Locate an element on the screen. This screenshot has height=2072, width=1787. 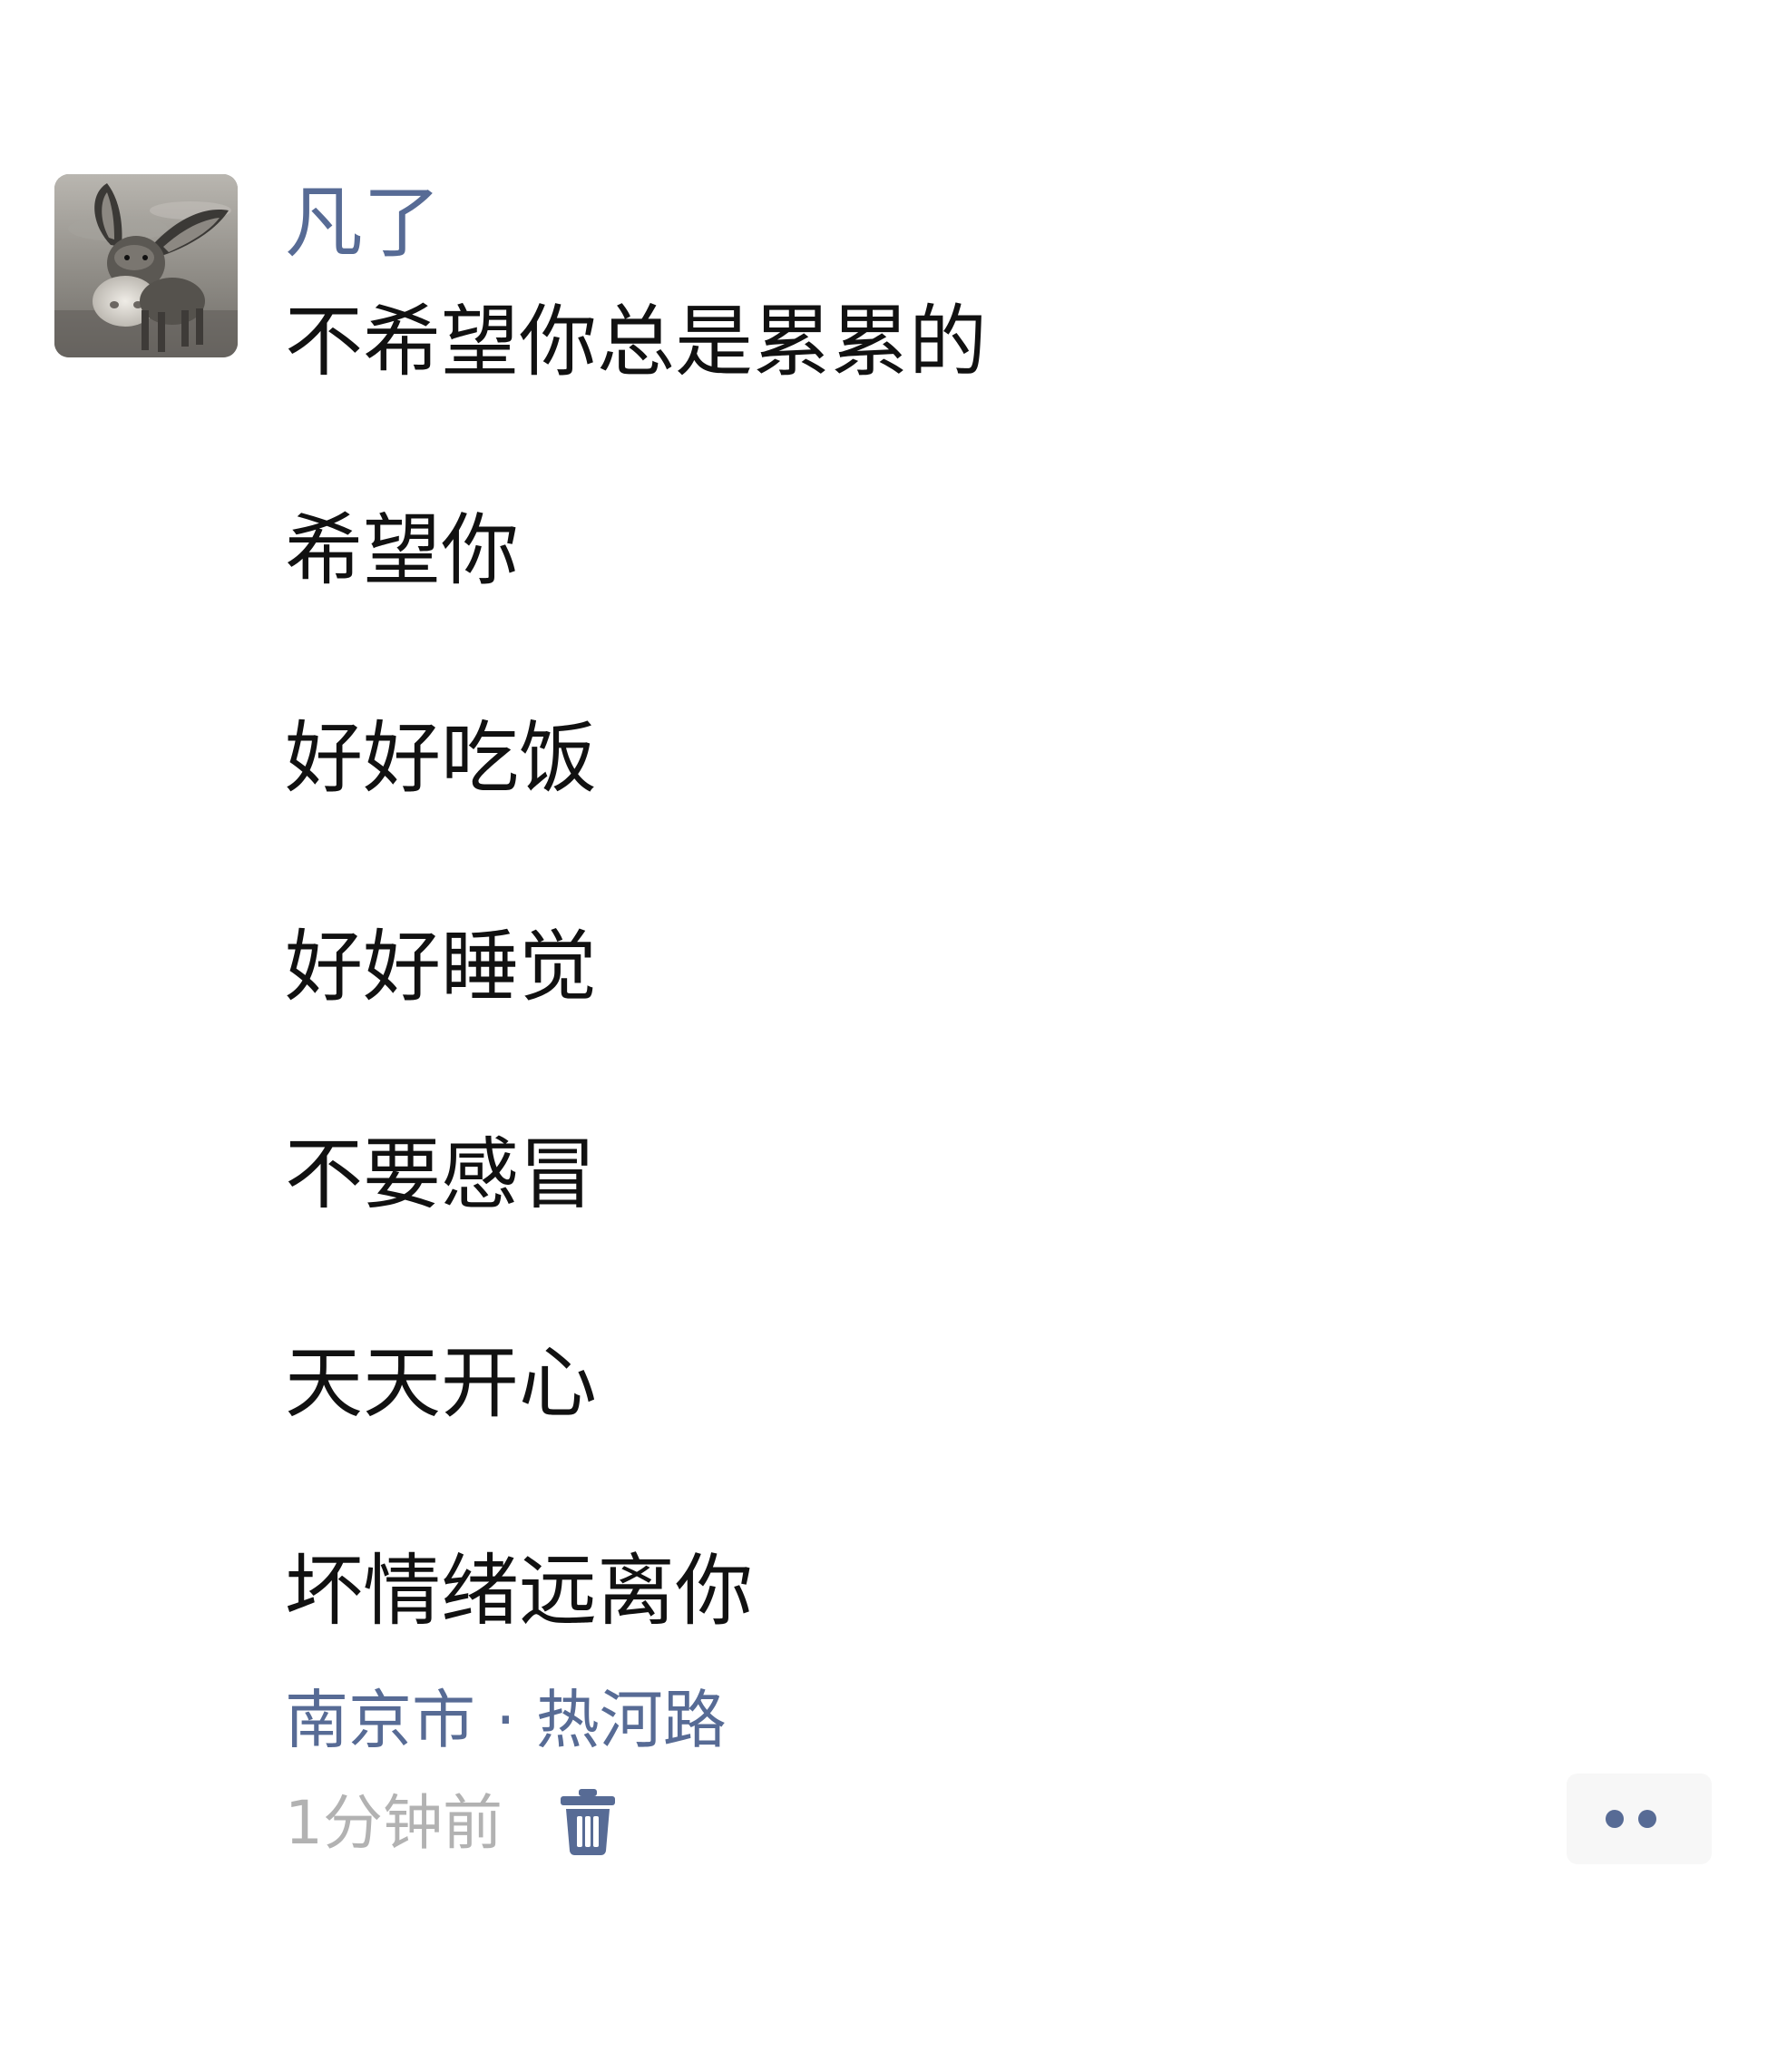
post-line: 天天开心 is located at coordinates (441, 1383).